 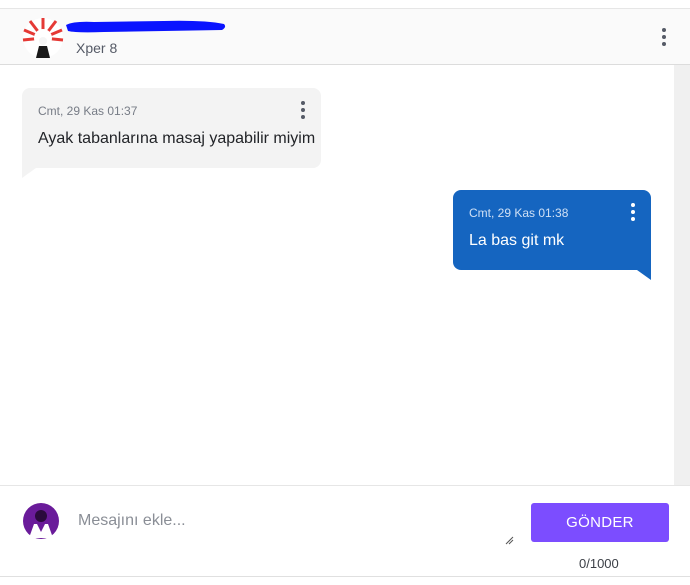 I want to click on message-time: Cmt, 29 Kas 01:37, so click(x=88, y=111).